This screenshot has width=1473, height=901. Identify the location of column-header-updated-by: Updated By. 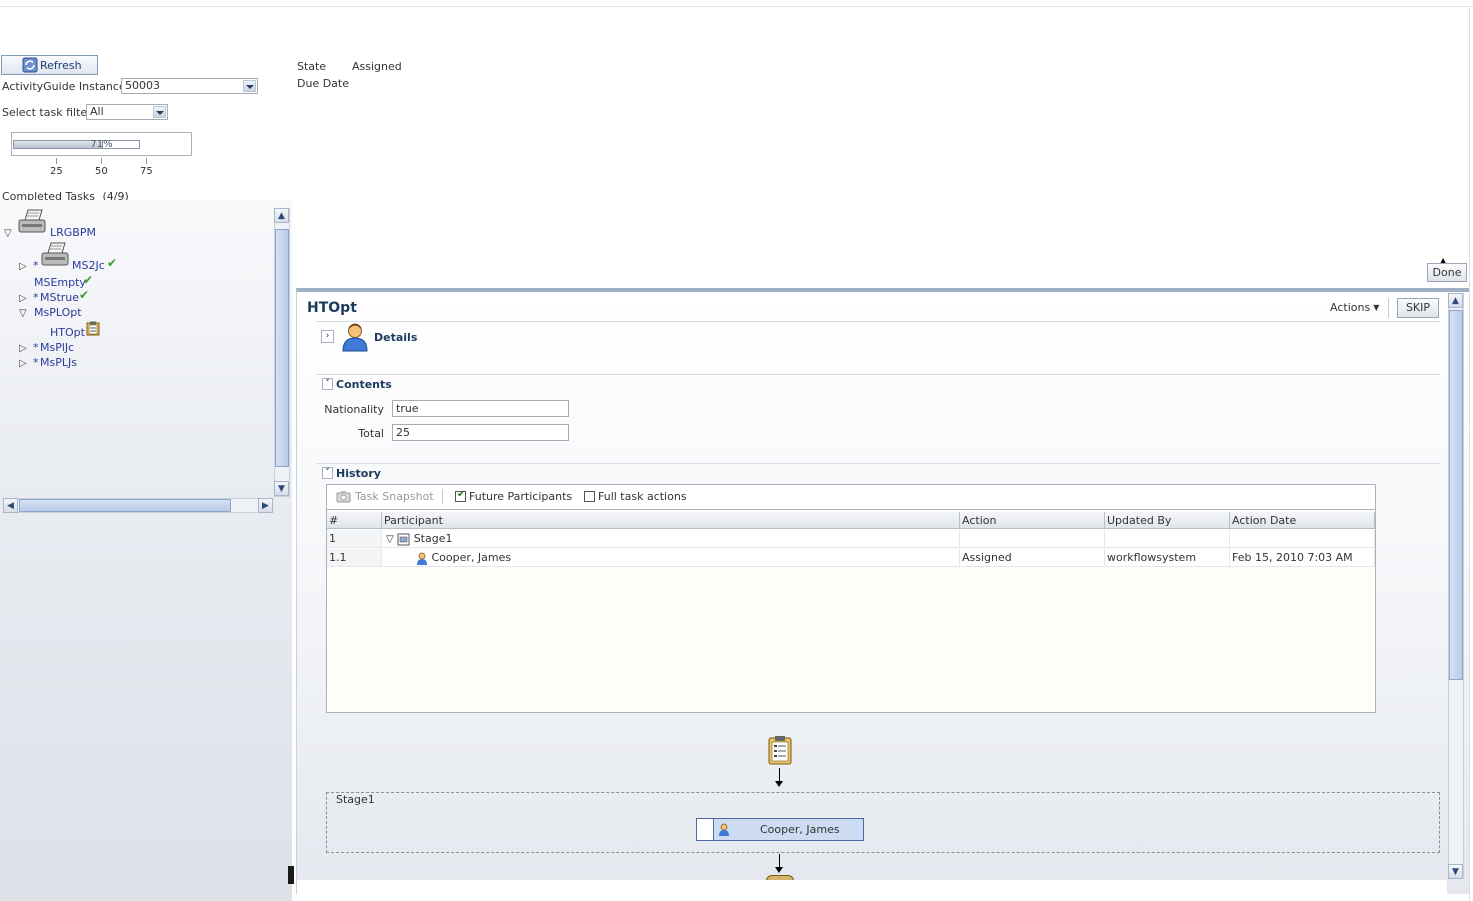
(1167, 520).